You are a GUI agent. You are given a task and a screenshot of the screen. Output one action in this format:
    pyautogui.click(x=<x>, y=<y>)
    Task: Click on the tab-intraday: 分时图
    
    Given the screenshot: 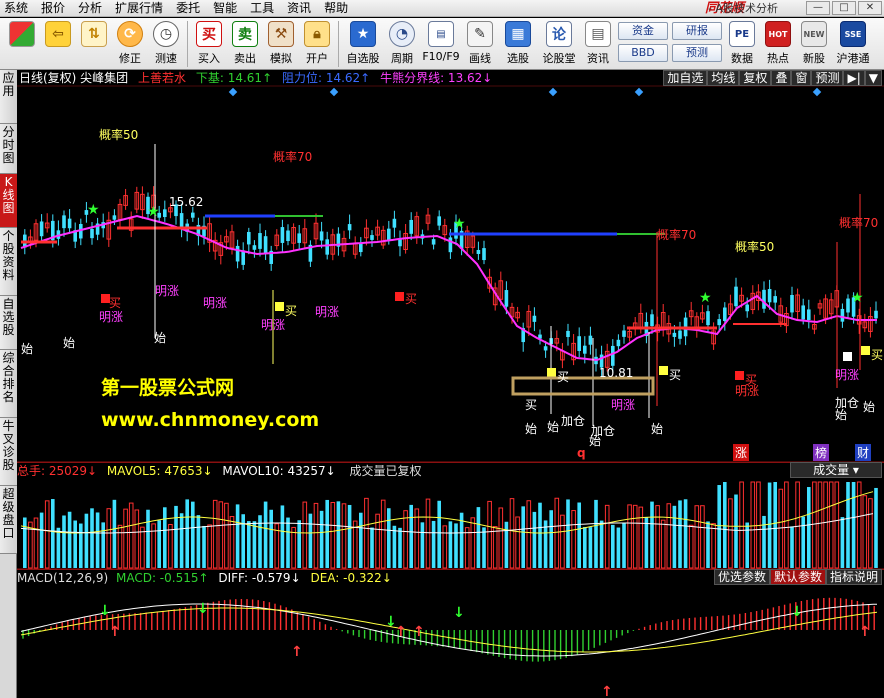 What is the action you would take?
    pyautogui.click(x=8, y=149)
    